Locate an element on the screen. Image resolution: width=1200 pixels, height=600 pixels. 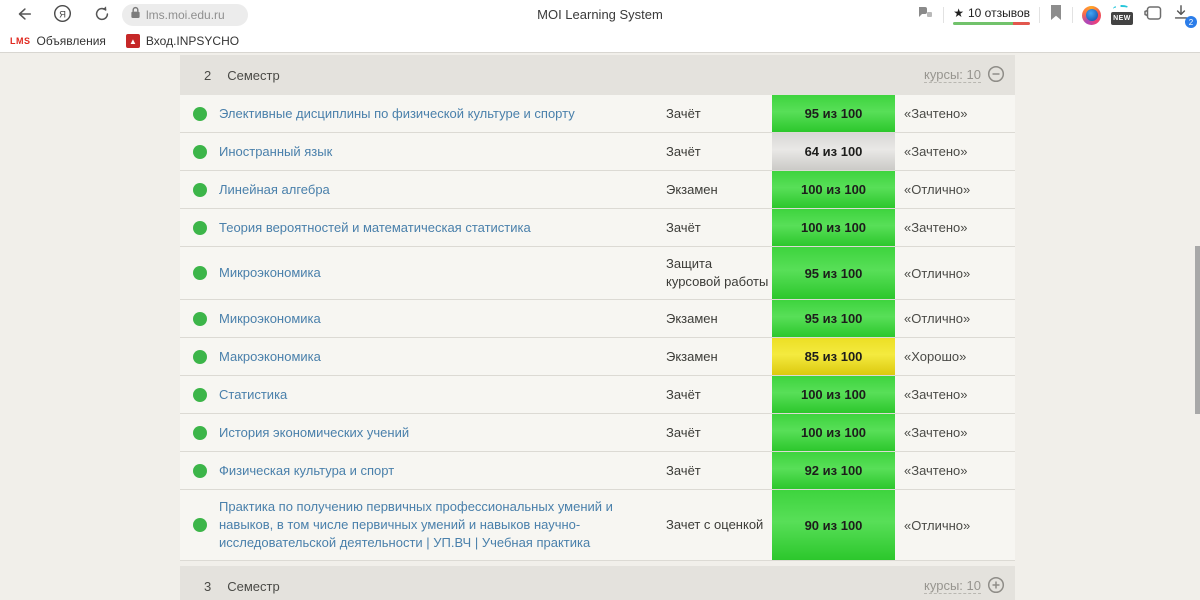
course-name-cell: Физическая культура и спорт is located at coordinates (442, 470).